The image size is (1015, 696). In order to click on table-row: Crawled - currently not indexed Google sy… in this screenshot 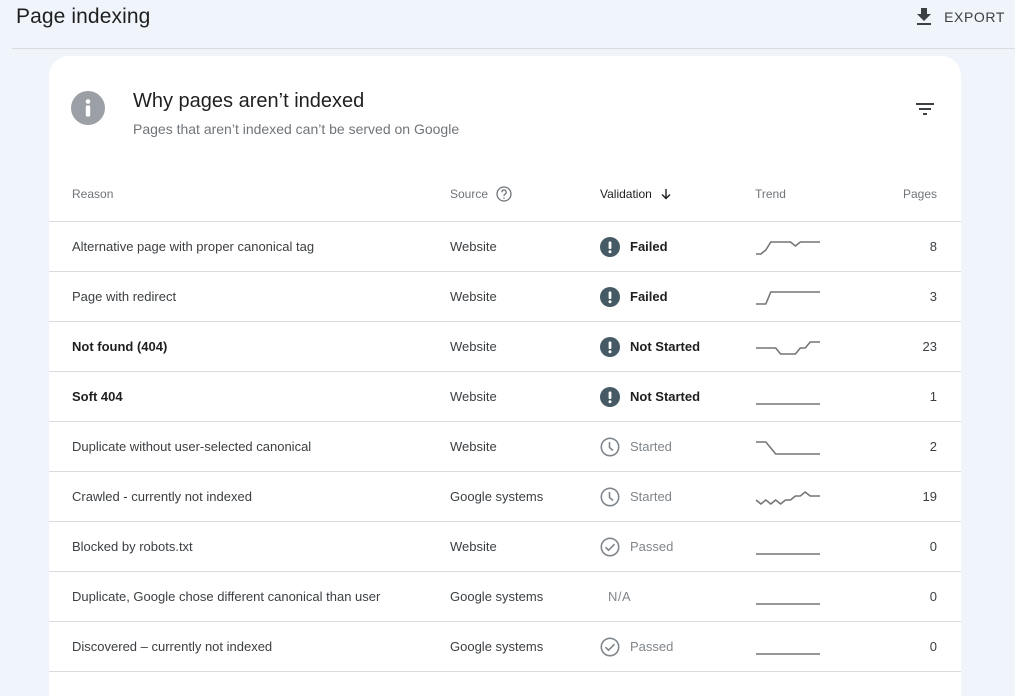, I will do `click(505, 496)`.